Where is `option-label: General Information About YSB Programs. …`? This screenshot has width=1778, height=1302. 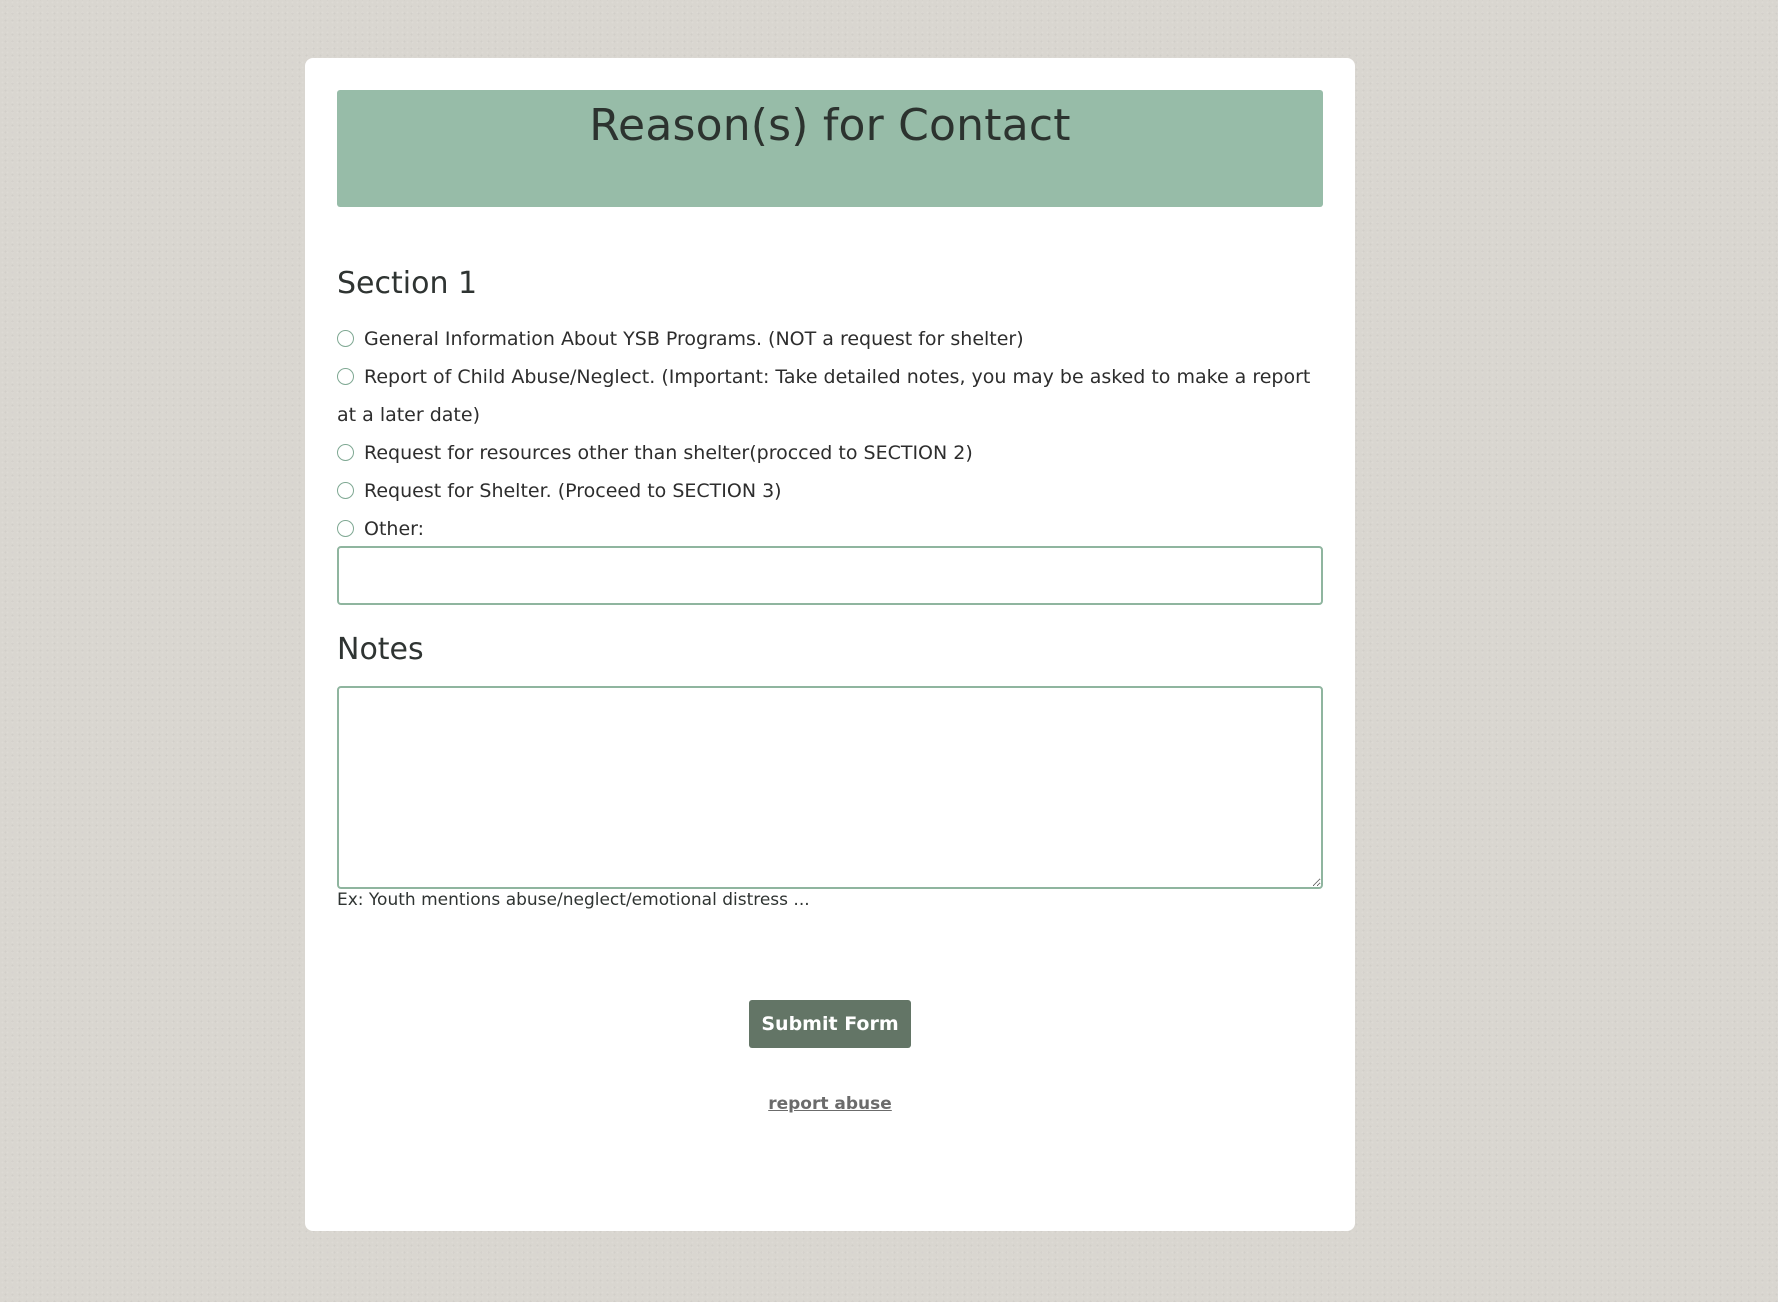
option-label: General Information About YSB Programs. … is located at coordinates (694, 339).